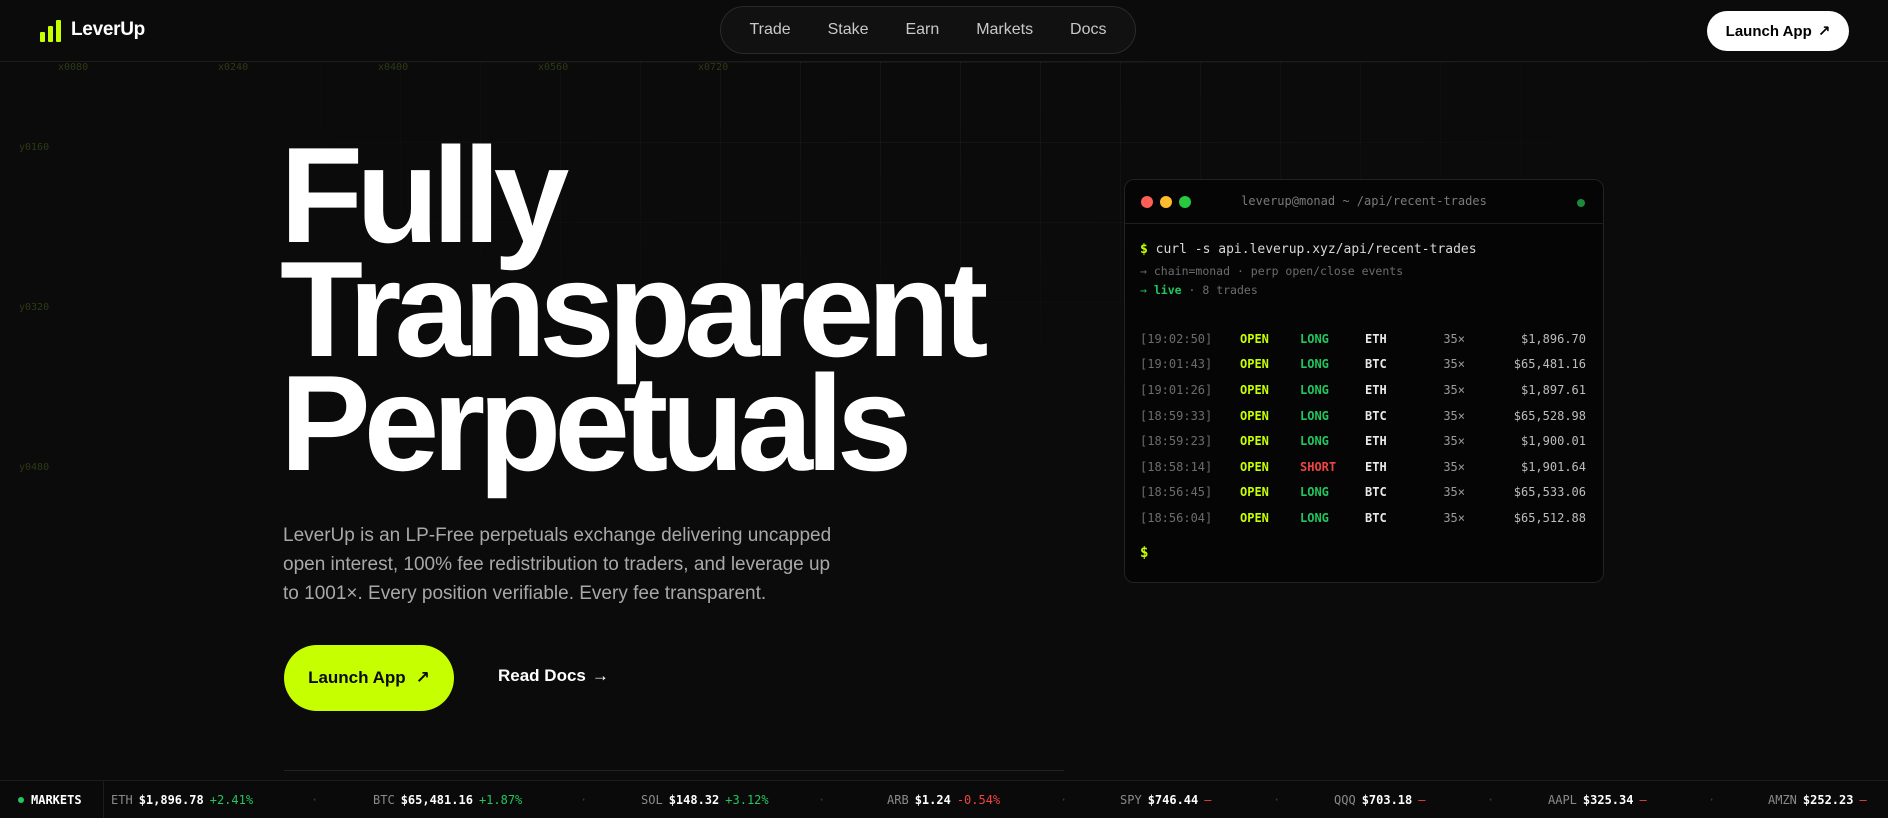 The image size is (1888, 818). Describe the element at coordinates (747, 800) in the screenshot. I see `ticker-change: +3.12%` at that location.